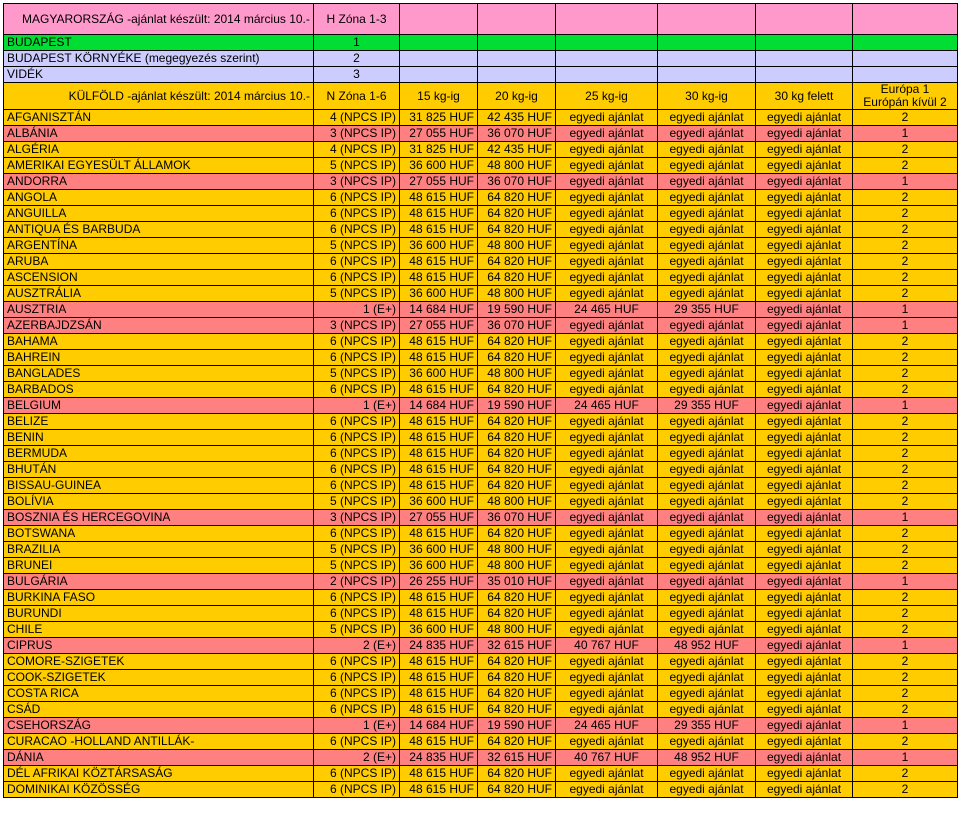  What do you see at coordinates (158, 581) in the screenshot?
I see `country-name: BULGÁRIA` at bounding box center [158, 581].